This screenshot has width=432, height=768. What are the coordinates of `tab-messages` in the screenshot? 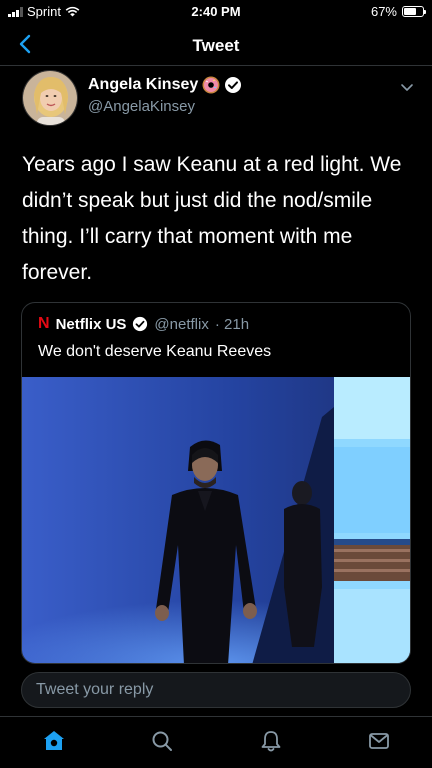 It's located at (379, 741).